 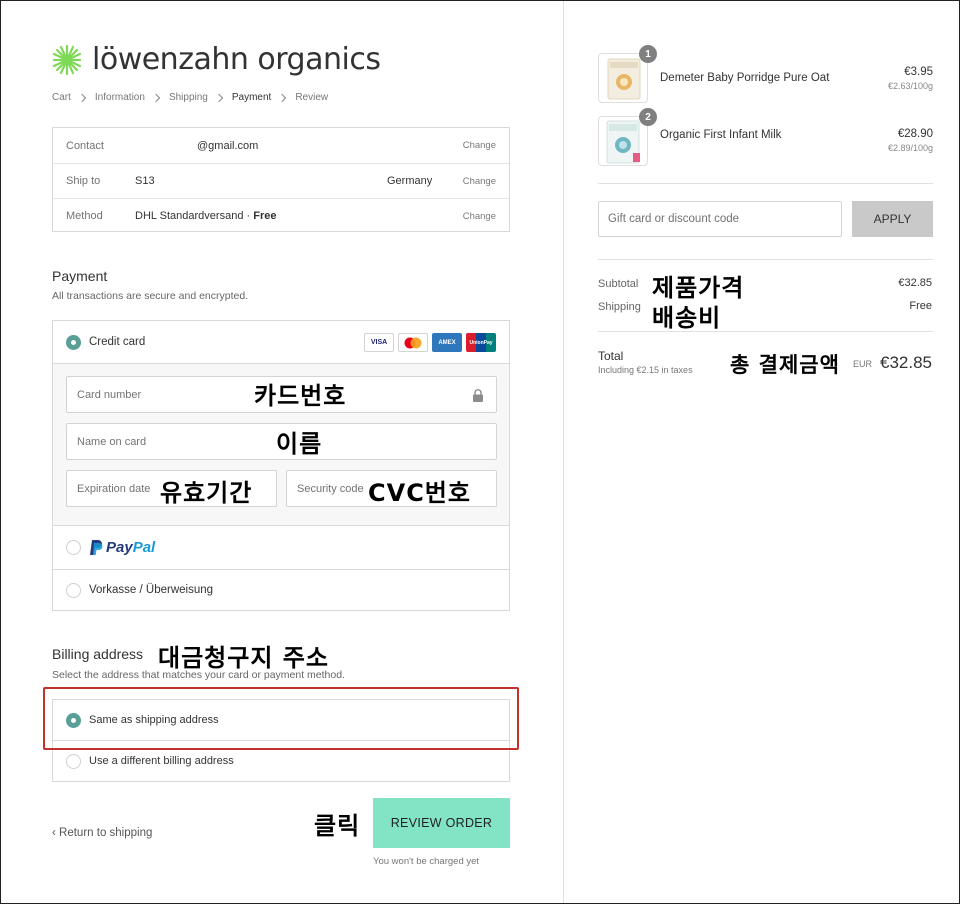 What do you see at coordinates (441, 823) in the screenshot?
I see `review-order-button: REVIEW ORDER` at bounding box center [441, 823].